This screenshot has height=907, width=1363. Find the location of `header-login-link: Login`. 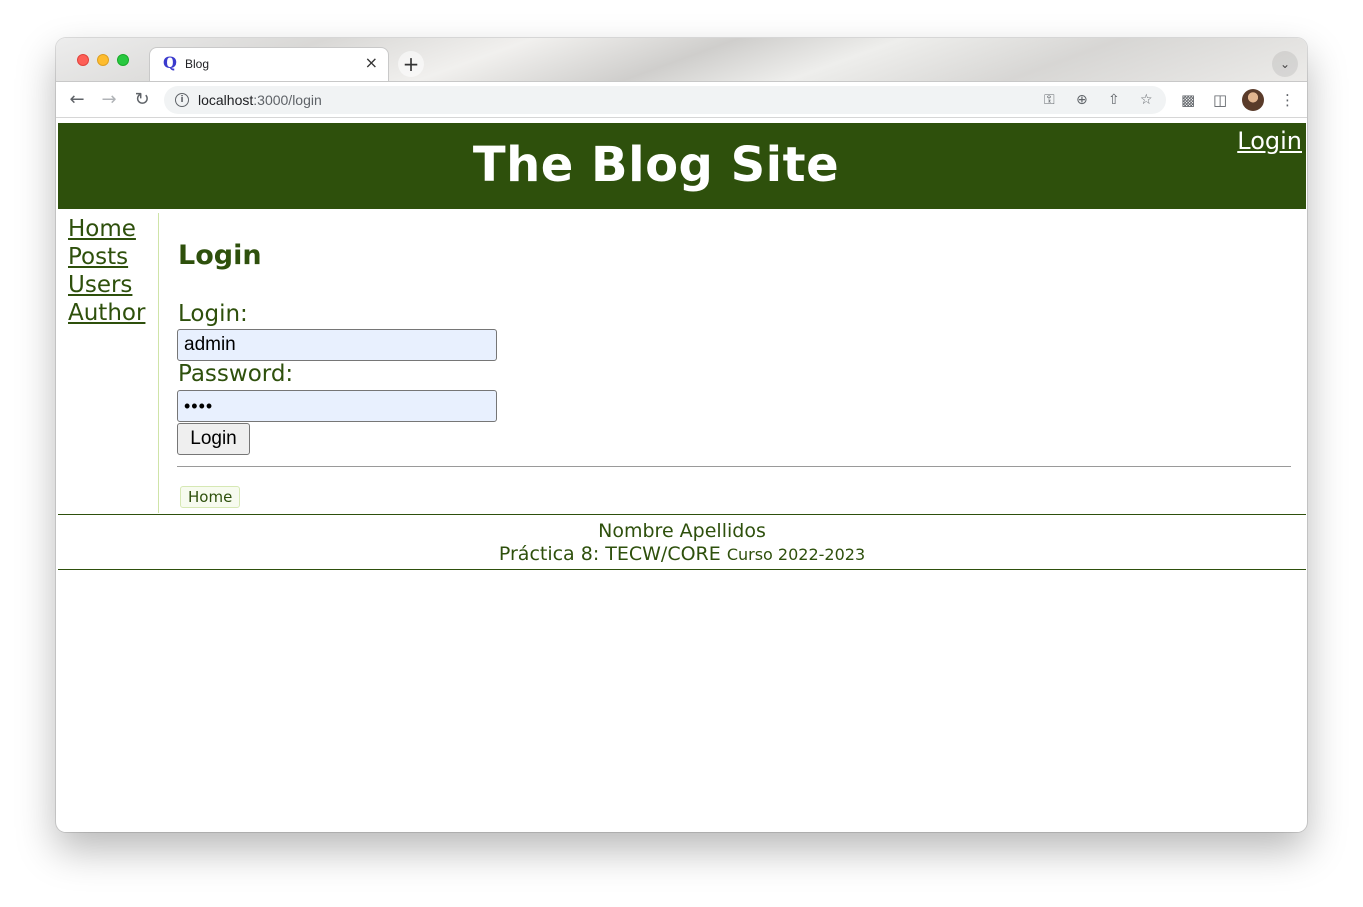

header-login-link: Login is located at coordinates (1269, 141).